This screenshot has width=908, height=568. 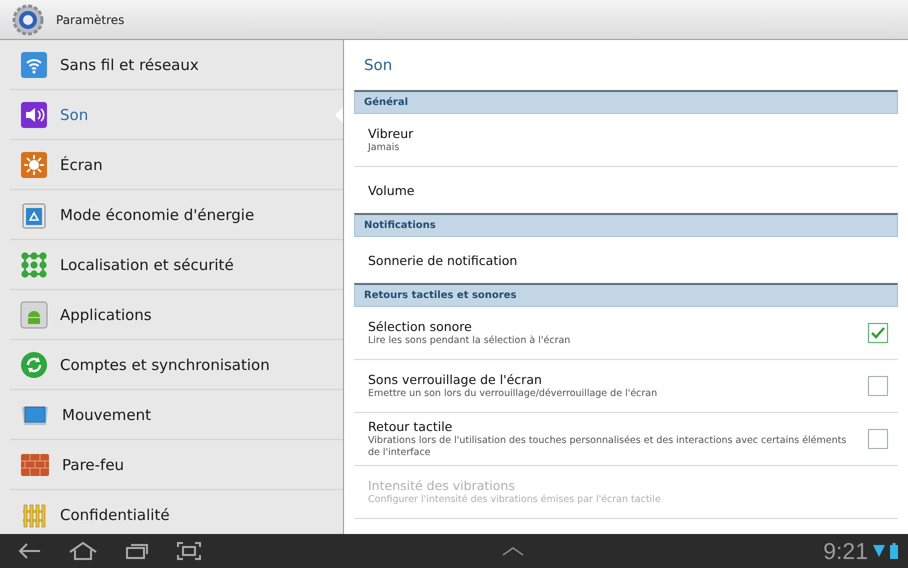 I want to click on setting-row: Intensité des vibrations Configurer l'intensité des vibrations émises par l'écran tactile, so click(x=626, y=492).